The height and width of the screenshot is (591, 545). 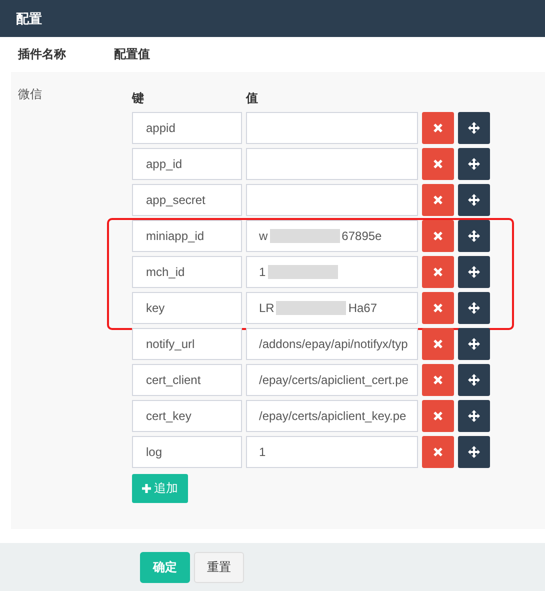 What do you see at coordinates (332, 344) in the screenshot?
I see `value-field: /addons/epay/api/notifyx/typ` at bounding box center [332, 344].